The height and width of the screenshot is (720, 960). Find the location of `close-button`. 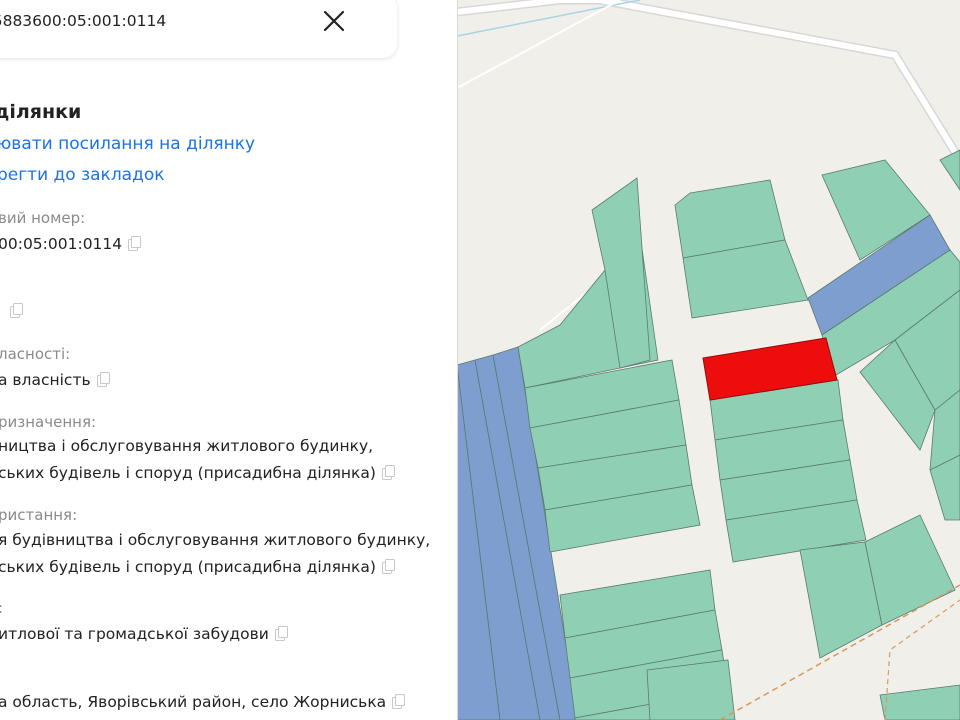

close-button is located at coordinates (334, 21).